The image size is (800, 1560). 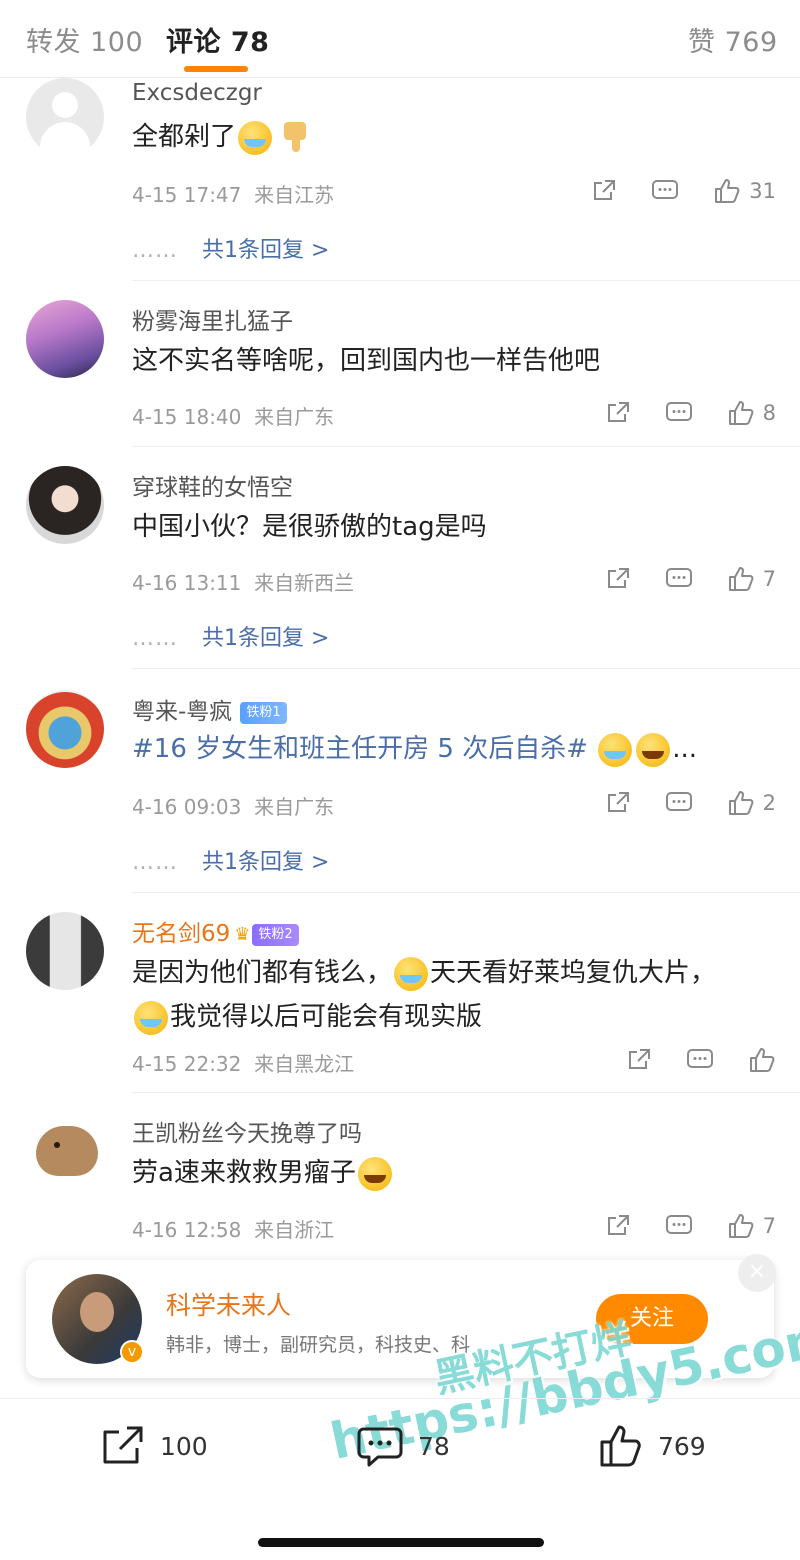 What do you see at coordinates (262, 973) in the screenshot?
I see `comment-text-part: 是因为他们都有钱么，` at bounding box center [262, 973].